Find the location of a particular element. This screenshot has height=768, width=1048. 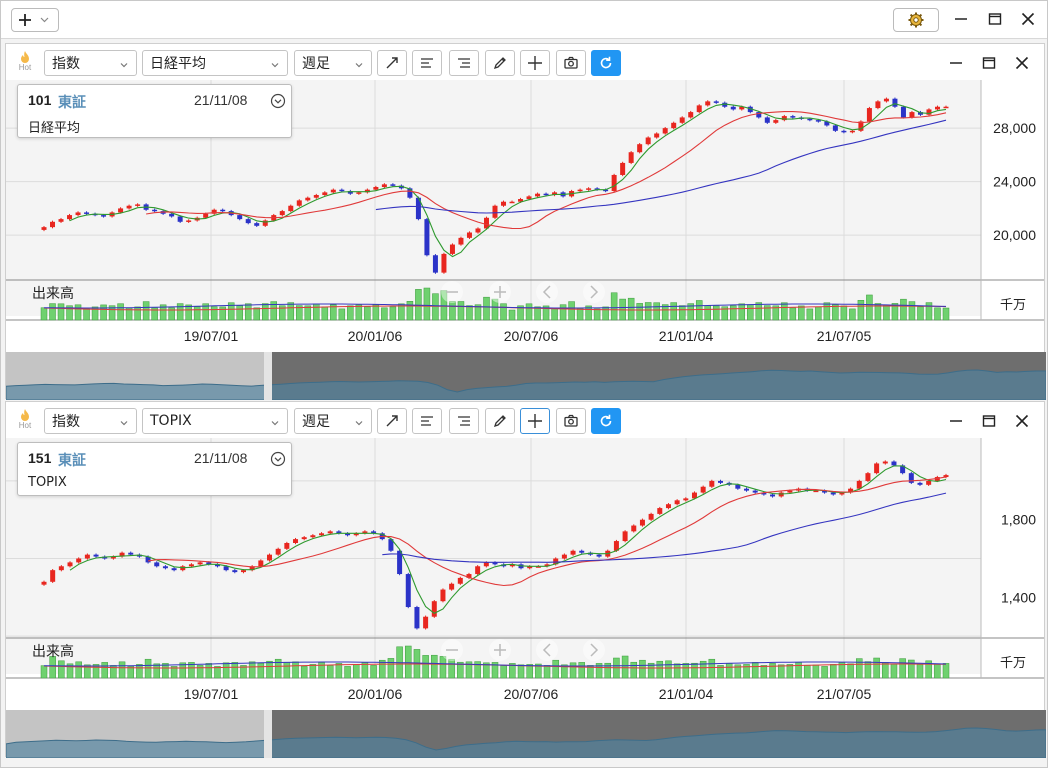

symbol-code: 151 is located at coordinates (40, 458).